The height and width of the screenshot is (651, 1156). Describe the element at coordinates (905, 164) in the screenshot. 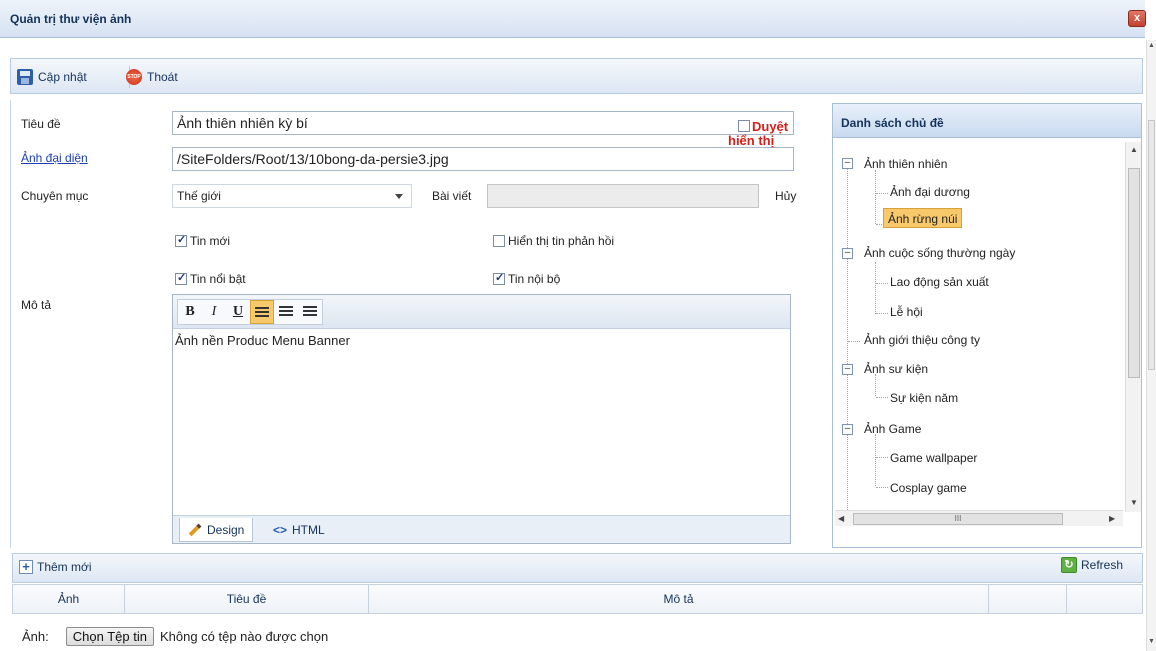

I see `tree-node: Ảnh thiên nhiên` at that location.